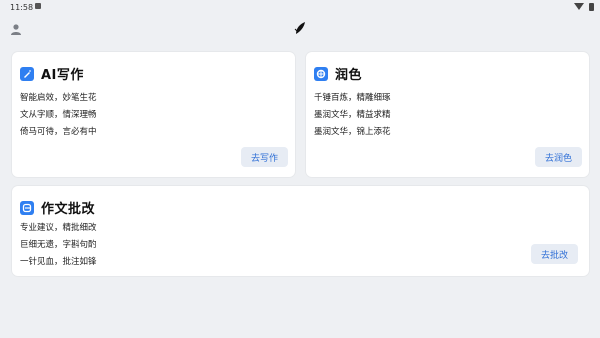  I want to click on ai-write-description: 智能启效，妙笔生花 文从字顺，情深理畅 倚马可待，言必有中, so click(58, 115).